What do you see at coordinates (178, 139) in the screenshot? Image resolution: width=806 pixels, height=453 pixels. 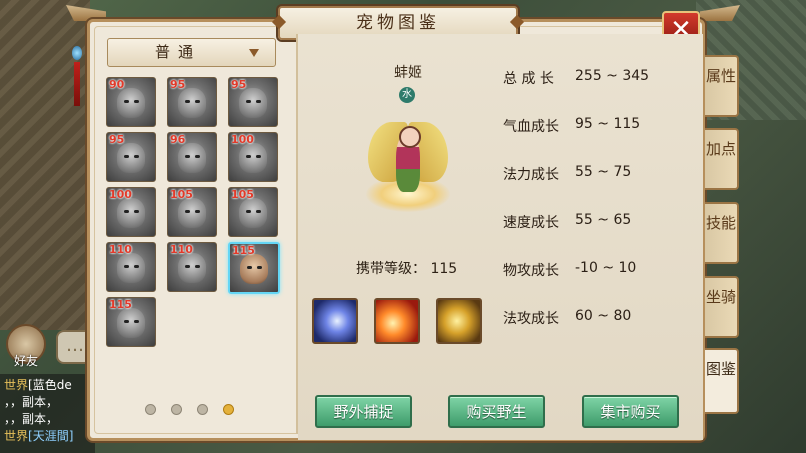 I see `pet-level: 96` at bounding box center [178, 139].